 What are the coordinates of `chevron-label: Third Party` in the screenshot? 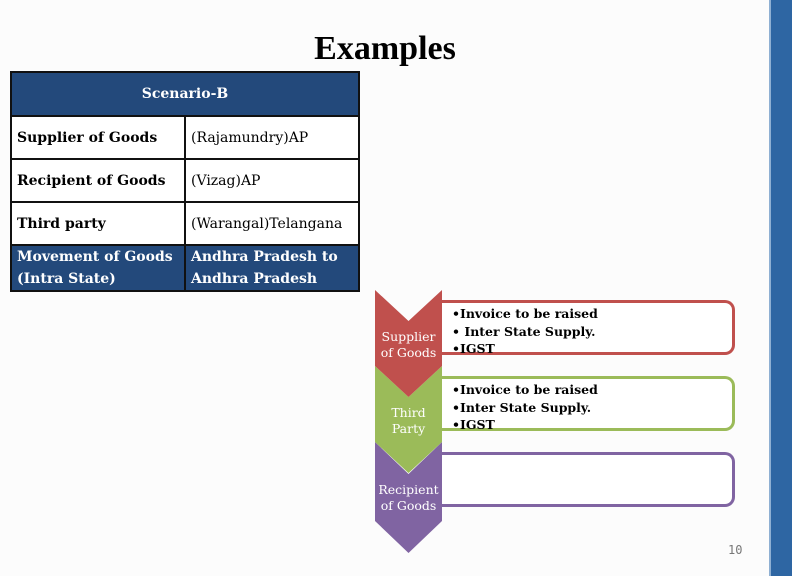 It's located at (408, 421).